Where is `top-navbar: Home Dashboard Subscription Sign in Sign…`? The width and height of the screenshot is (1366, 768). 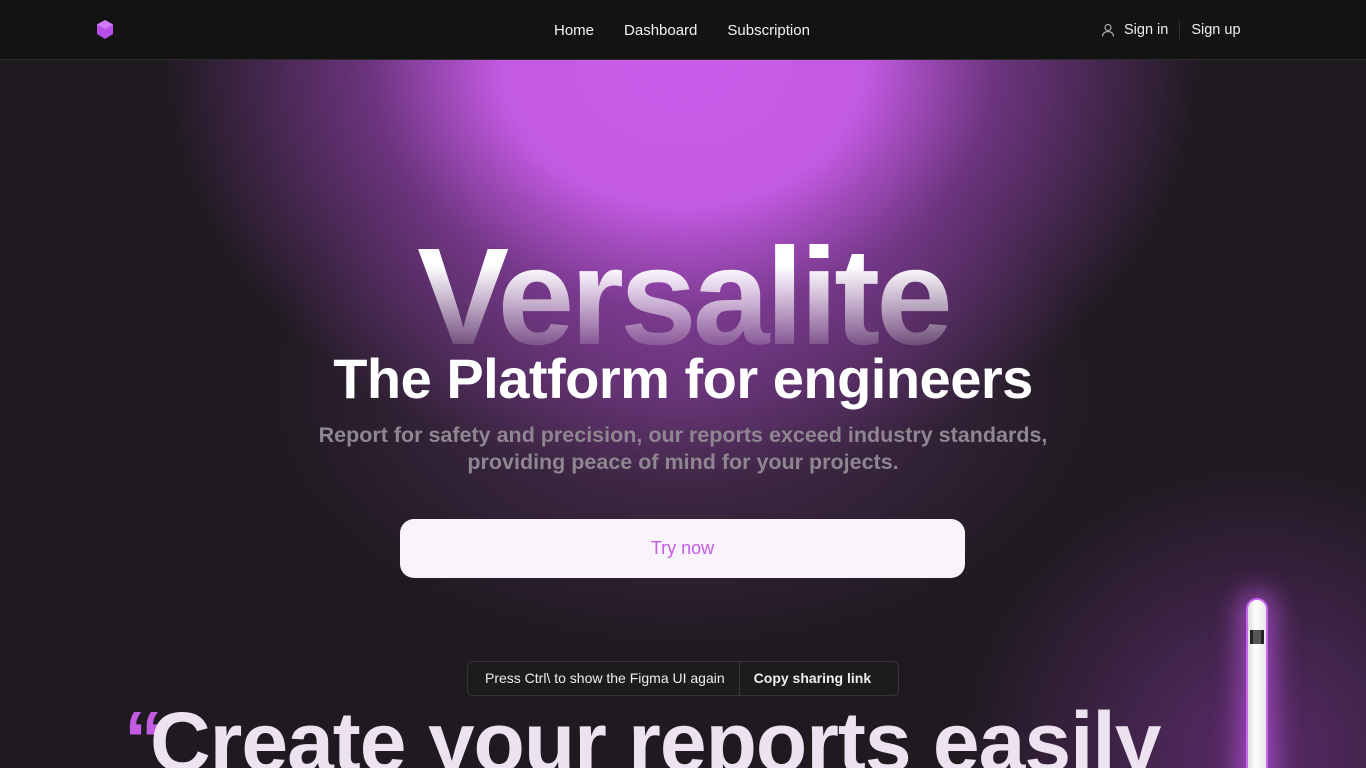
top-navbar: Home Dashboard Subscription Sign in Sign… is located at coordinates (683, 30).